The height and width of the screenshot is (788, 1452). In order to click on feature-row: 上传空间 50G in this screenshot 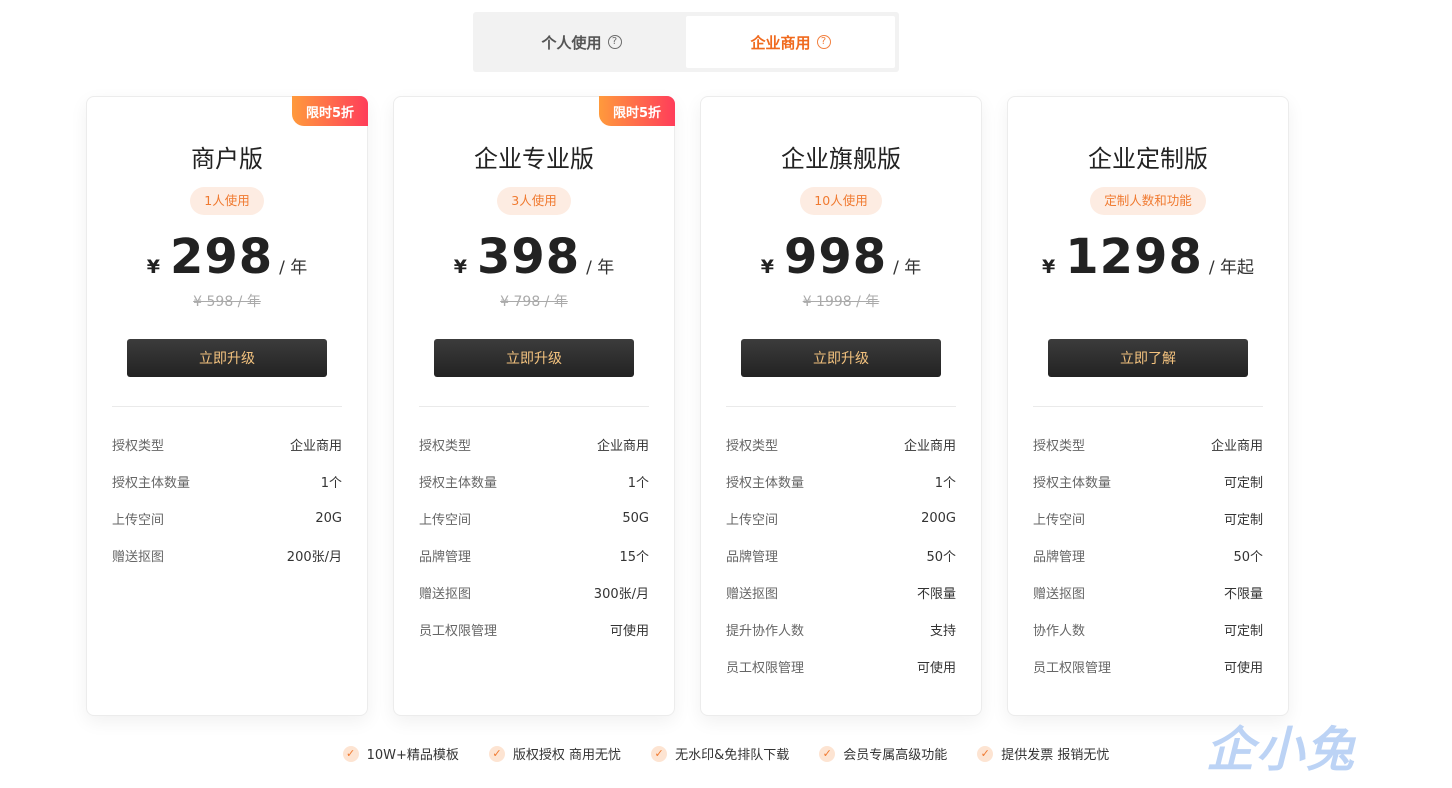, I will do `click(534, 518)`.